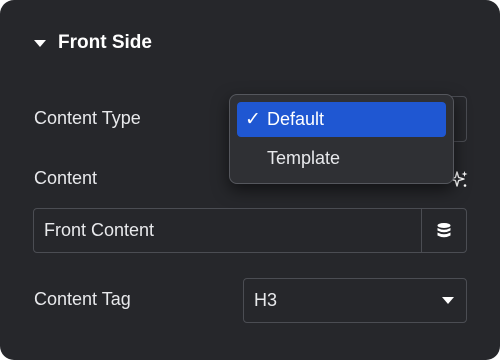 Image resolution: width=500 pixels, height=360 pixels. I want to click on content-tag-select: H3, so click(355, 300).